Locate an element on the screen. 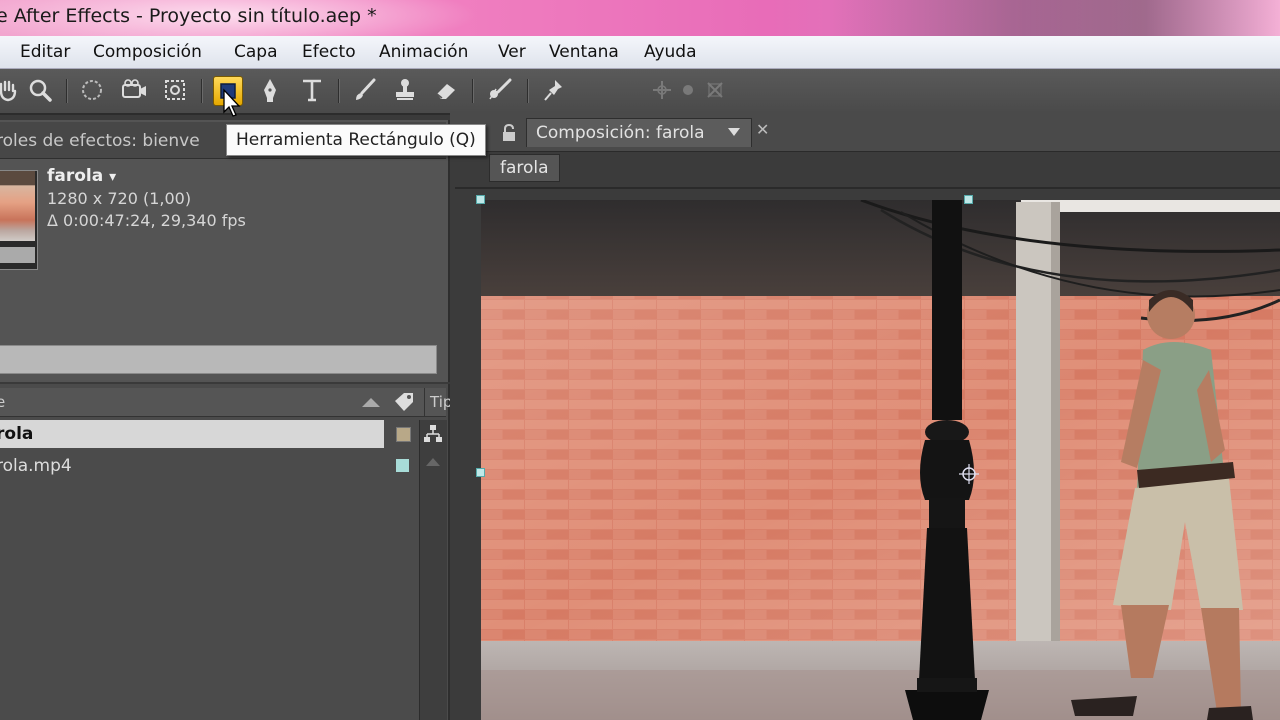 This screenshot has width=1280, height=720. column-name: e is located at coordinates (2, 402).